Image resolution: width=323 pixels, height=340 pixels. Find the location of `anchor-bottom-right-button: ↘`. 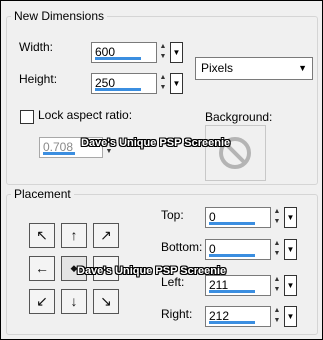

anchor-bottom-right-button: ↘ is located at coordinates (106, 301).